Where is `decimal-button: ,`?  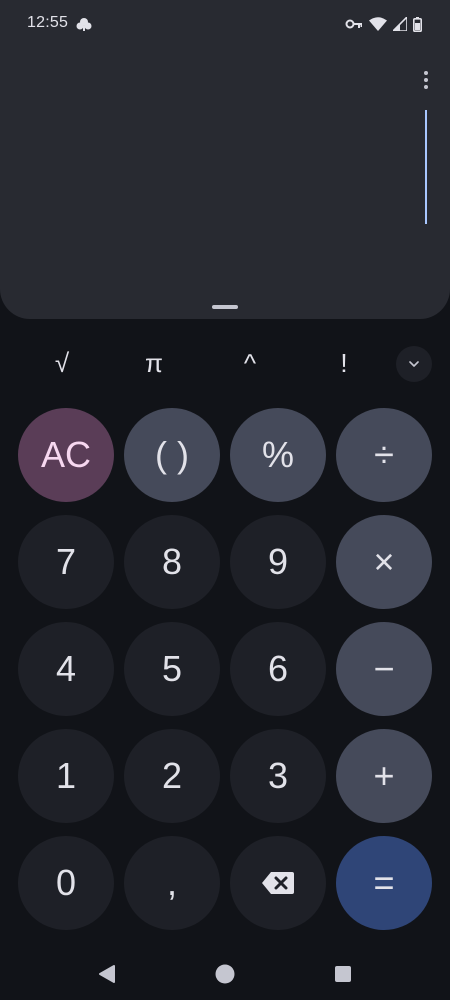
decimal-button: , is located at coordinates (172, 883).